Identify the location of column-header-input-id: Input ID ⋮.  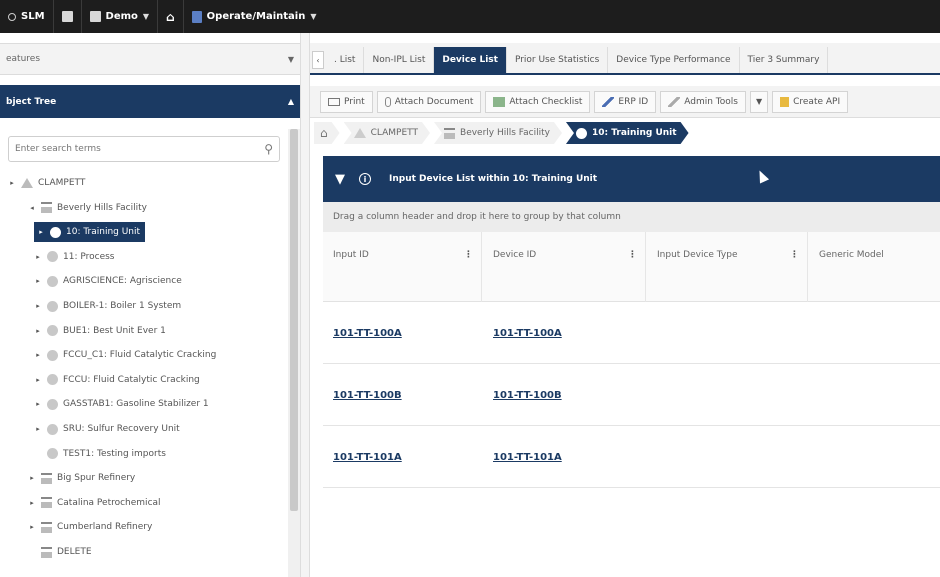
(402, 267).